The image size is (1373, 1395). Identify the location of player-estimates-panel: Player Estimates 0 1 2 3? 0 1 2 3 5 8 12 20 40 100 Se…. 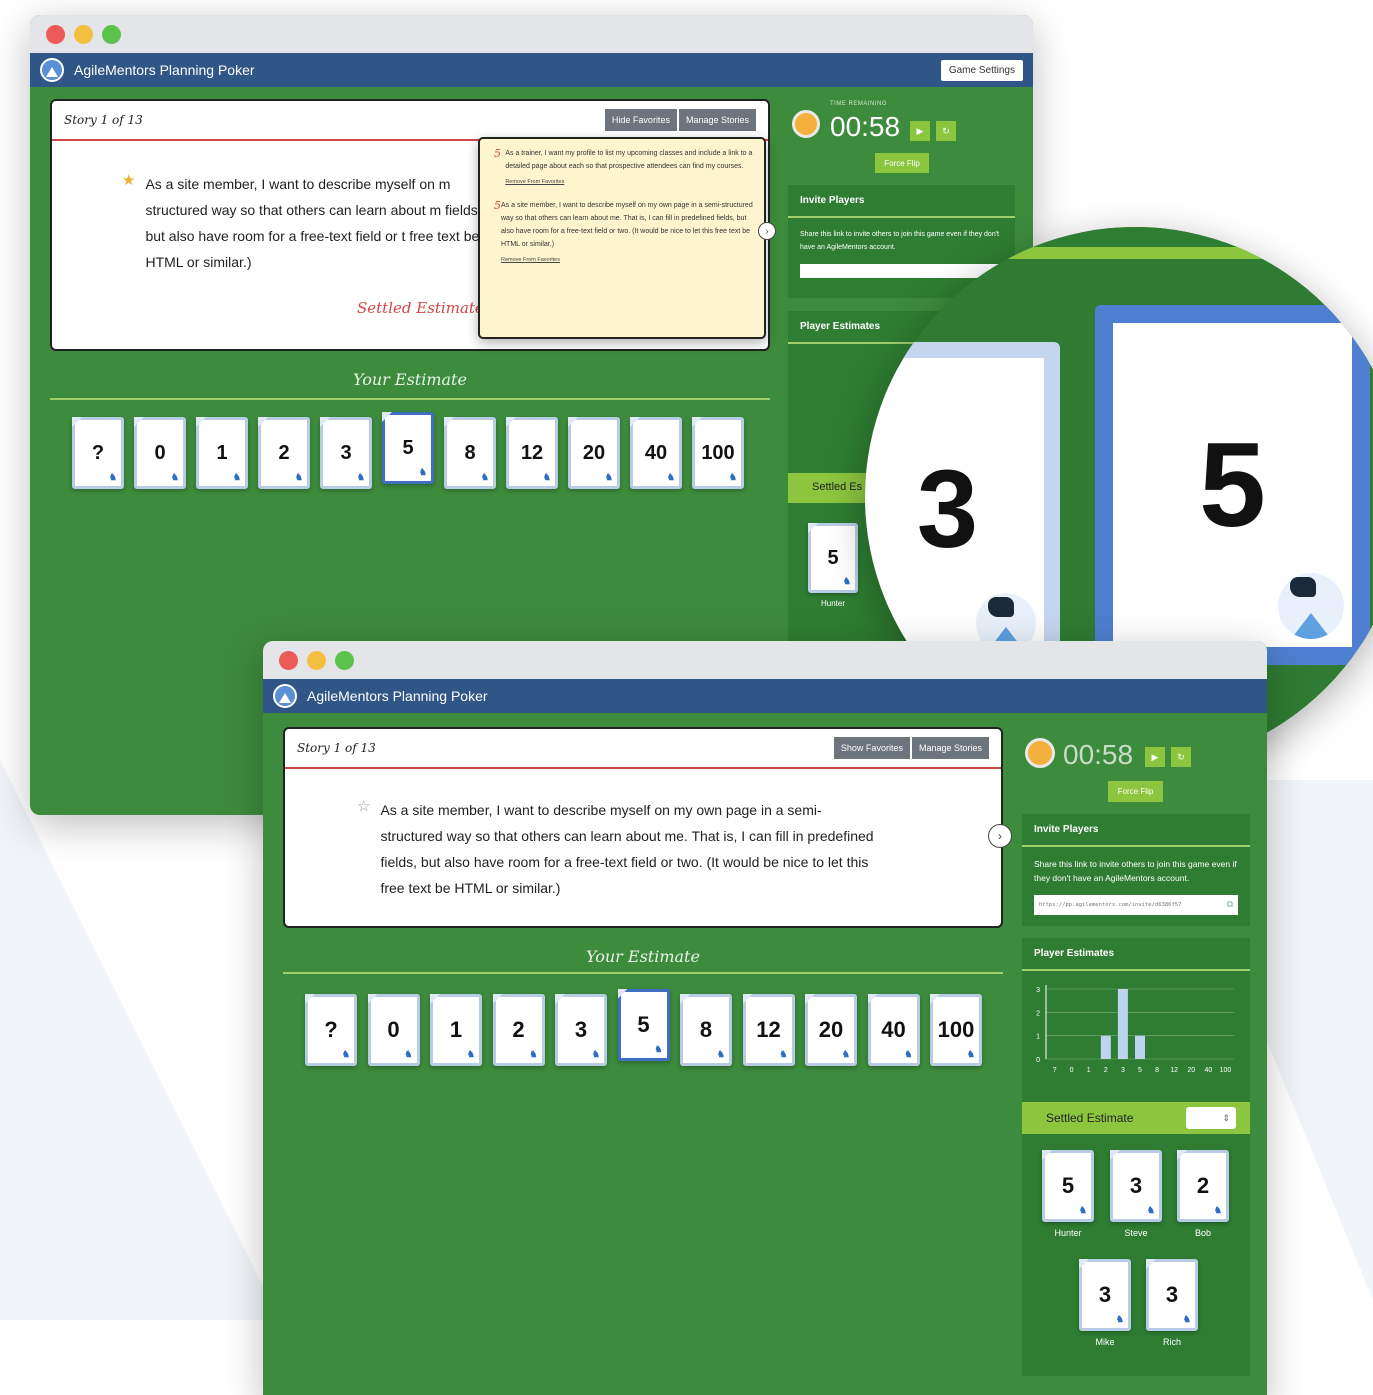
(1136, 1157).